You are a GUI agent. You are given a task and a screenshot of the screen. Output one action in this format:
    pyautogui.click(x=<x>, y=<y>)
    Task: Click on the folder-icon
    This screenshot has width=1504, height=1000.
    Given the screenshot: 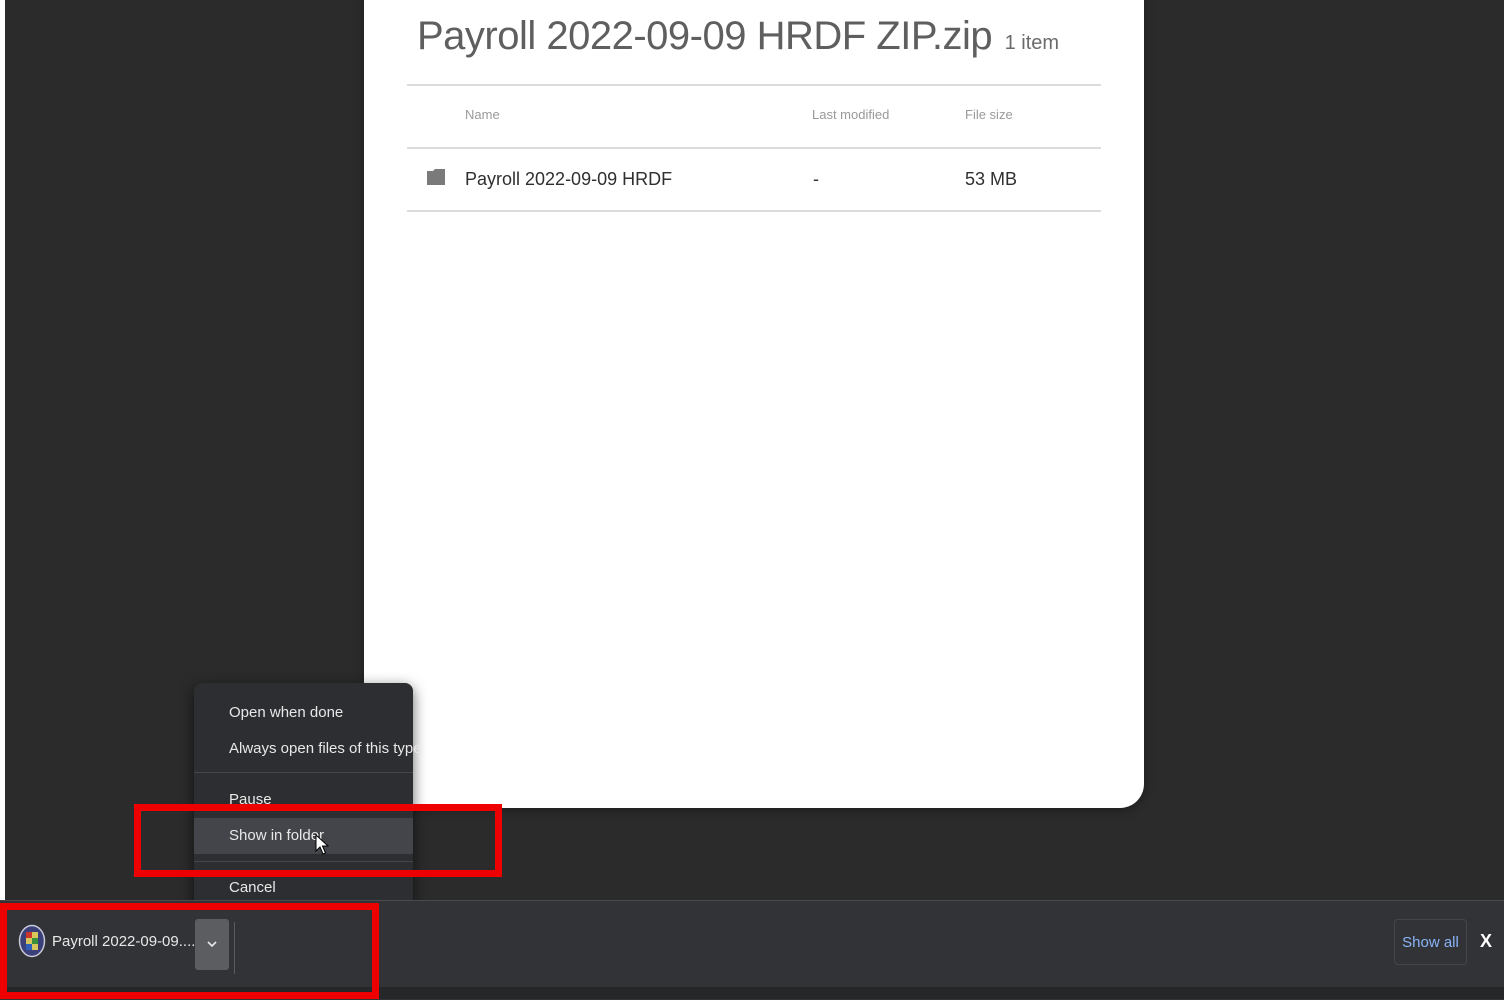 What is the action you would take?
    pyautogui.click(x=436, y=177)
    